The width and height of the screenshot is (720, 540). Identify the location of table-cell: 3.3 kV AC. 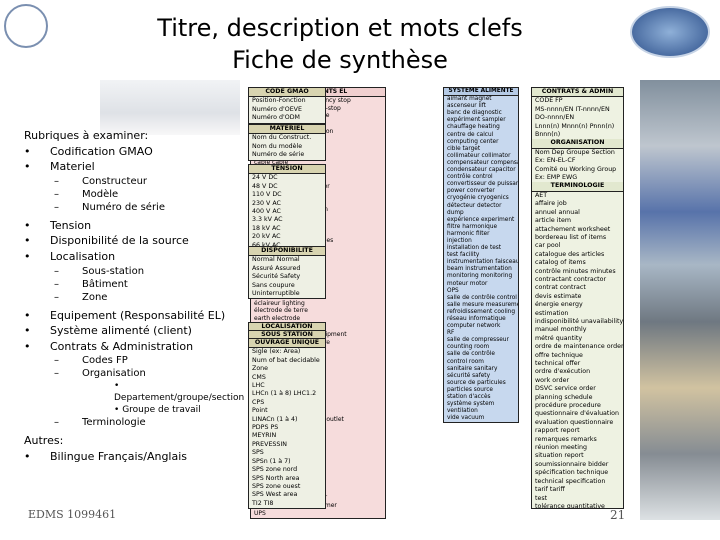
(267, 220).